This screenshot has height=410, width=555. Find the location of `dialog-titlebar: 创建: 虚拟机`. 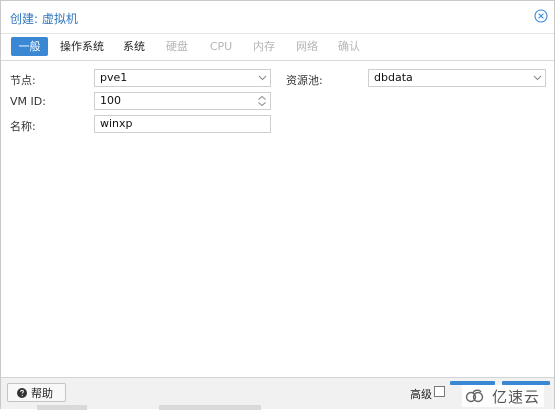

dialog-titlebar: 创建: 虚拟机 is located at coordinates (277, 17).